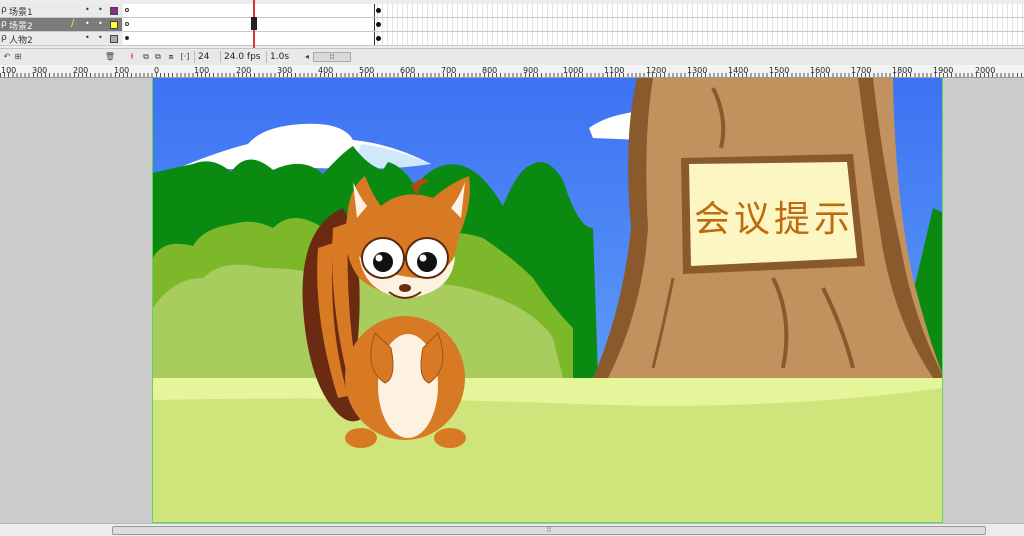 The width and height of the screenshot is (1024, 536). Describe the element at coordinates (985, 70) in the screenshot. I see `ruler-label: 2000` at that location.